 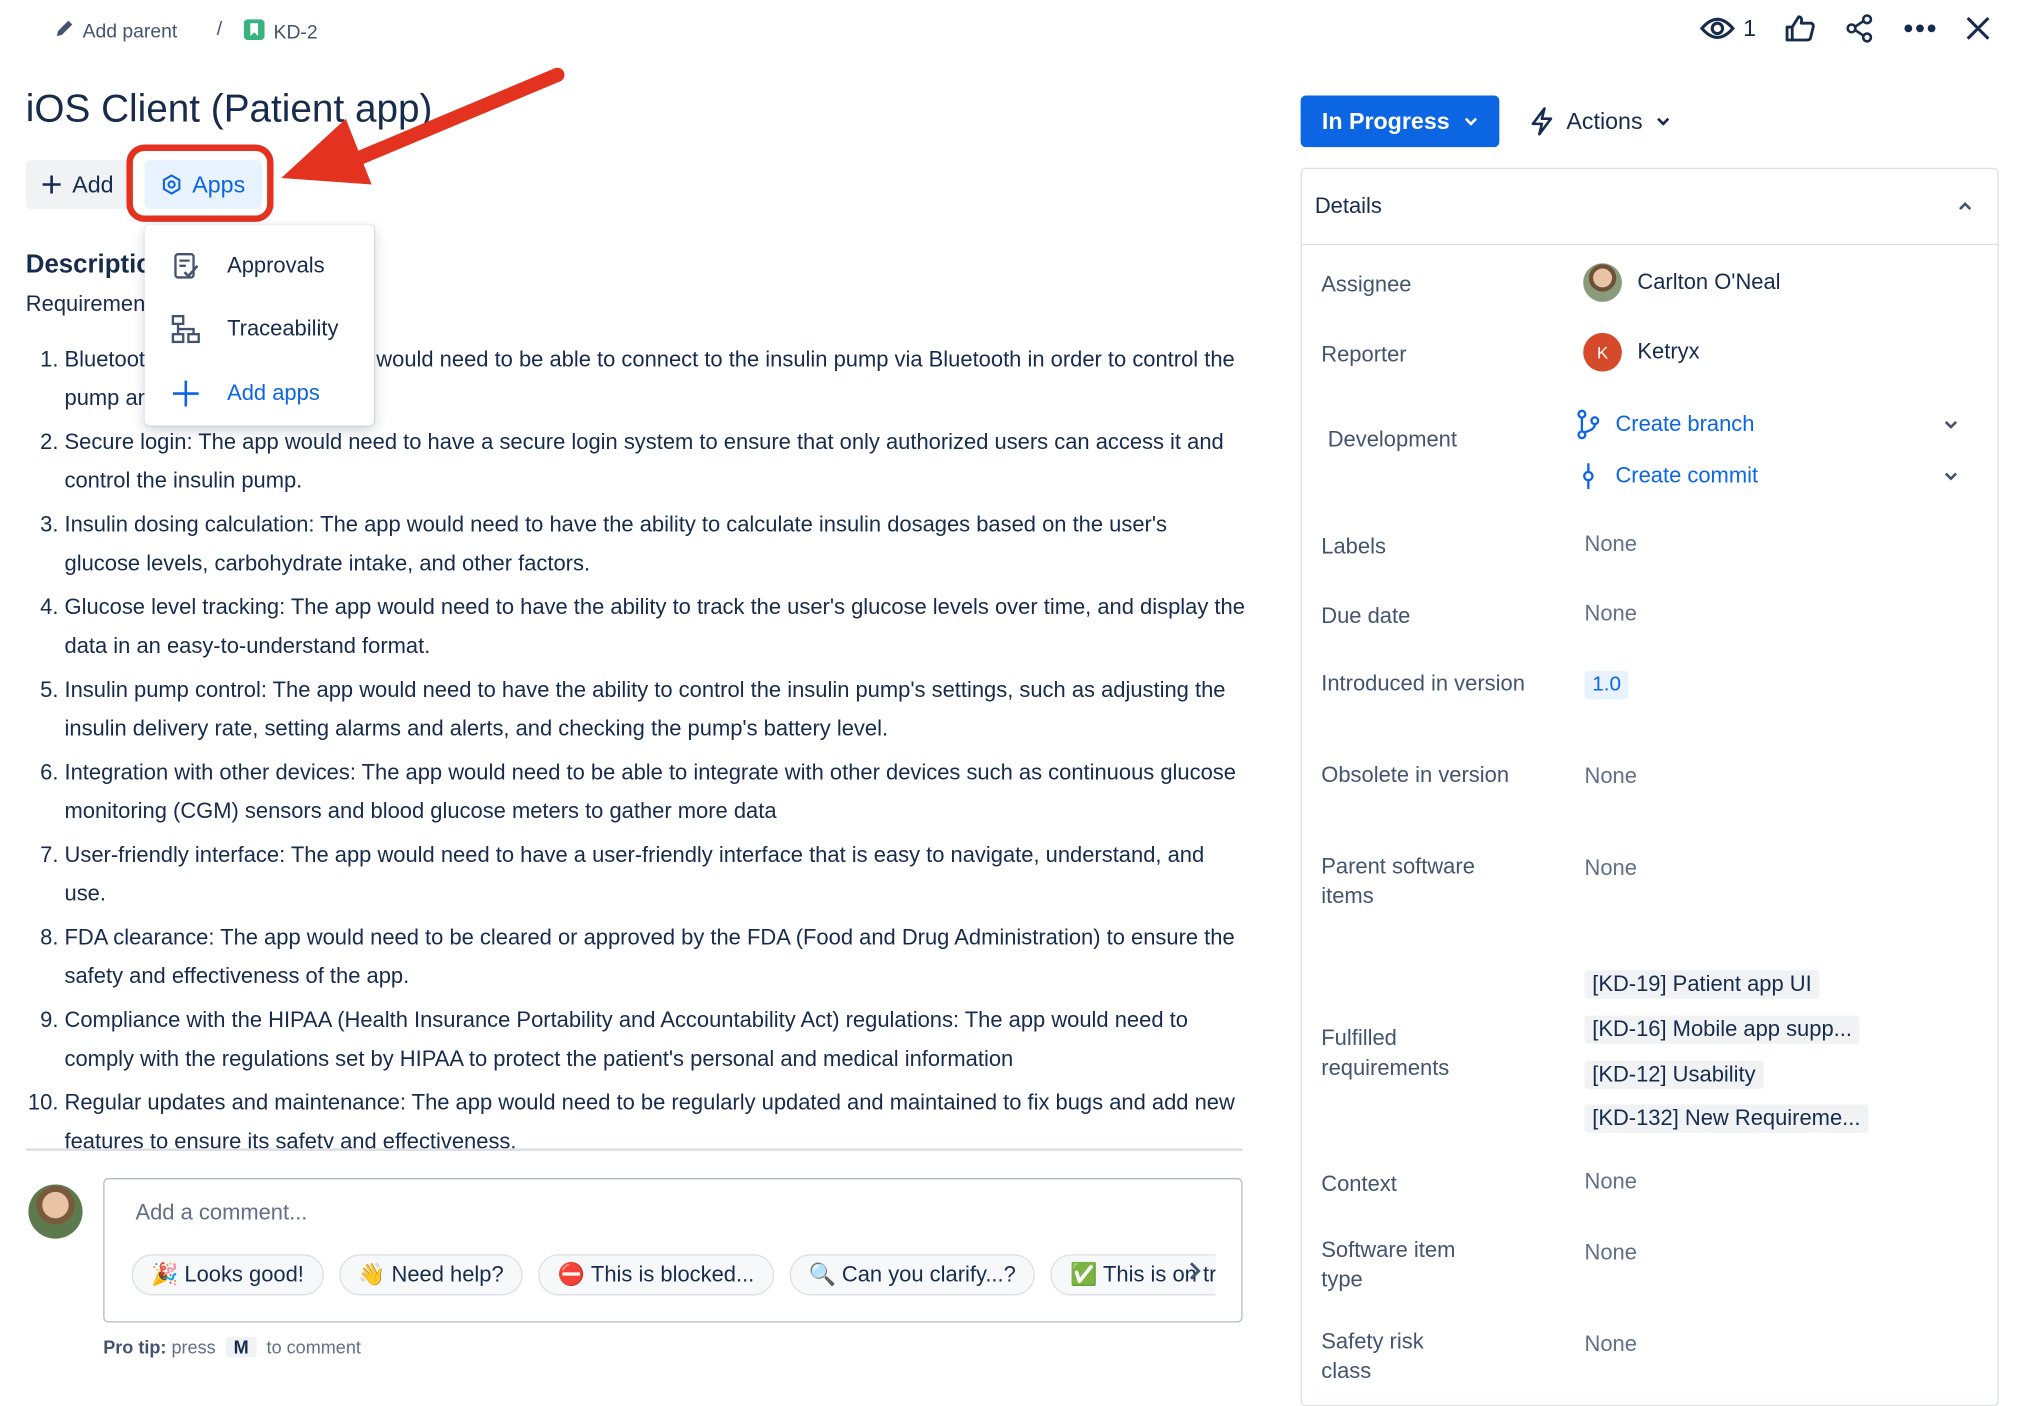 I want to click on lightning-icon, so click(x=1542, y=121).